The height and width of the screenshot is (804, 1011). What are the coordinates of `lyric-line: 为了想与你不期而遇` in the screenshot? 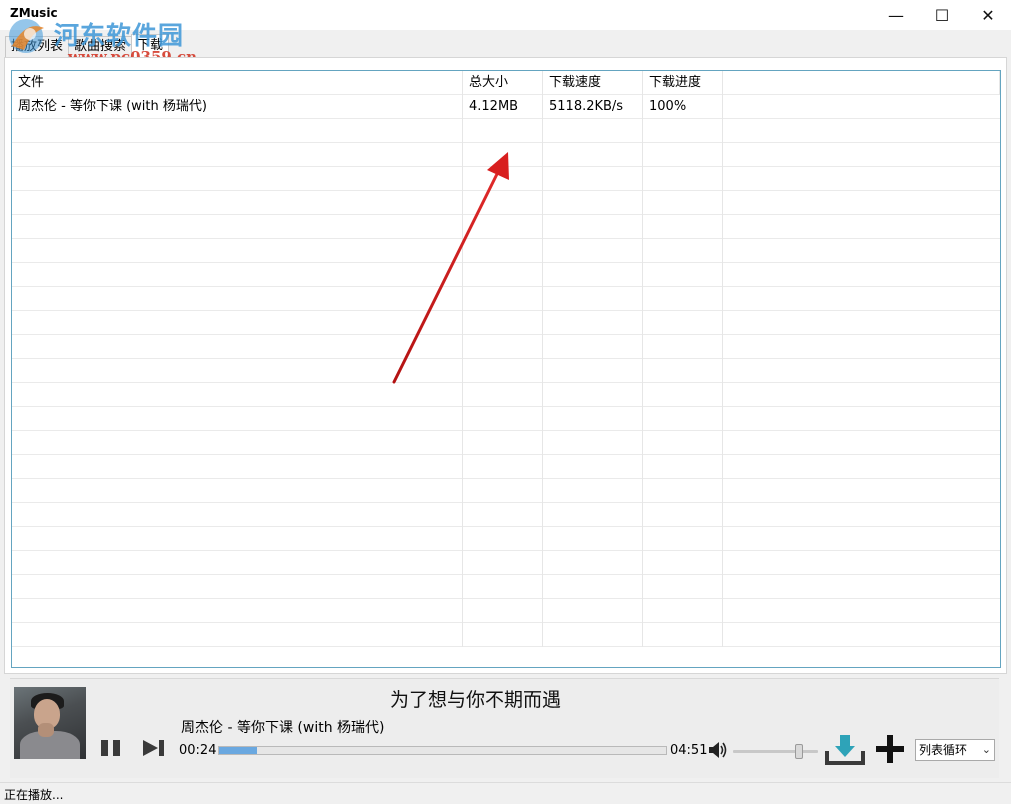 It's located at (476, 700).